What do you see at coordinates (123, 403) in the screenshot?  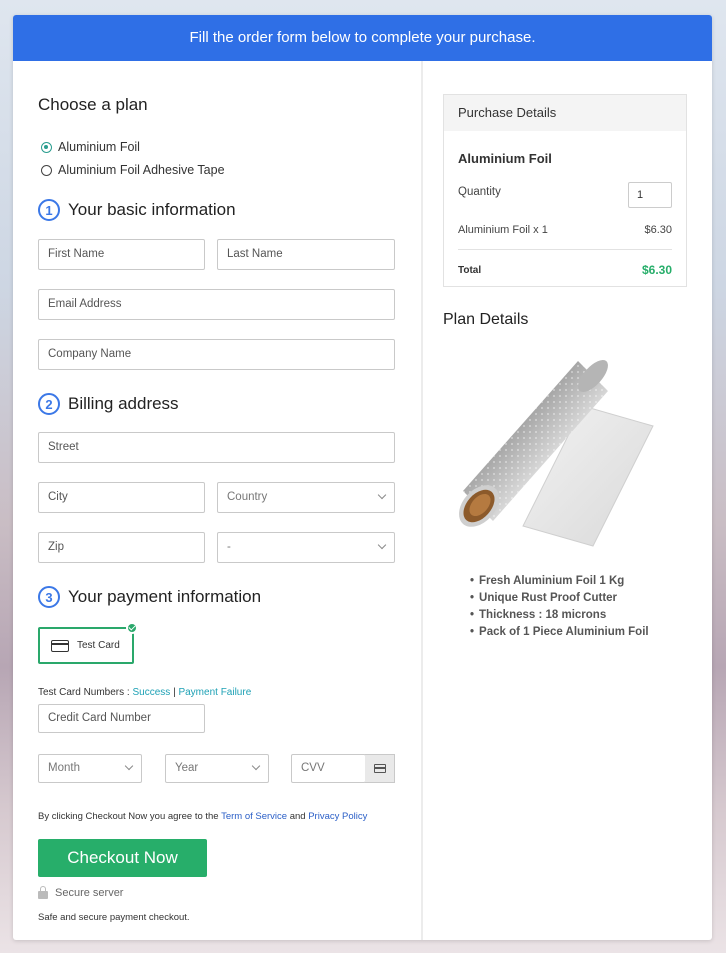 I see `step-heading: Billing address` at bounding box center [123, 403].